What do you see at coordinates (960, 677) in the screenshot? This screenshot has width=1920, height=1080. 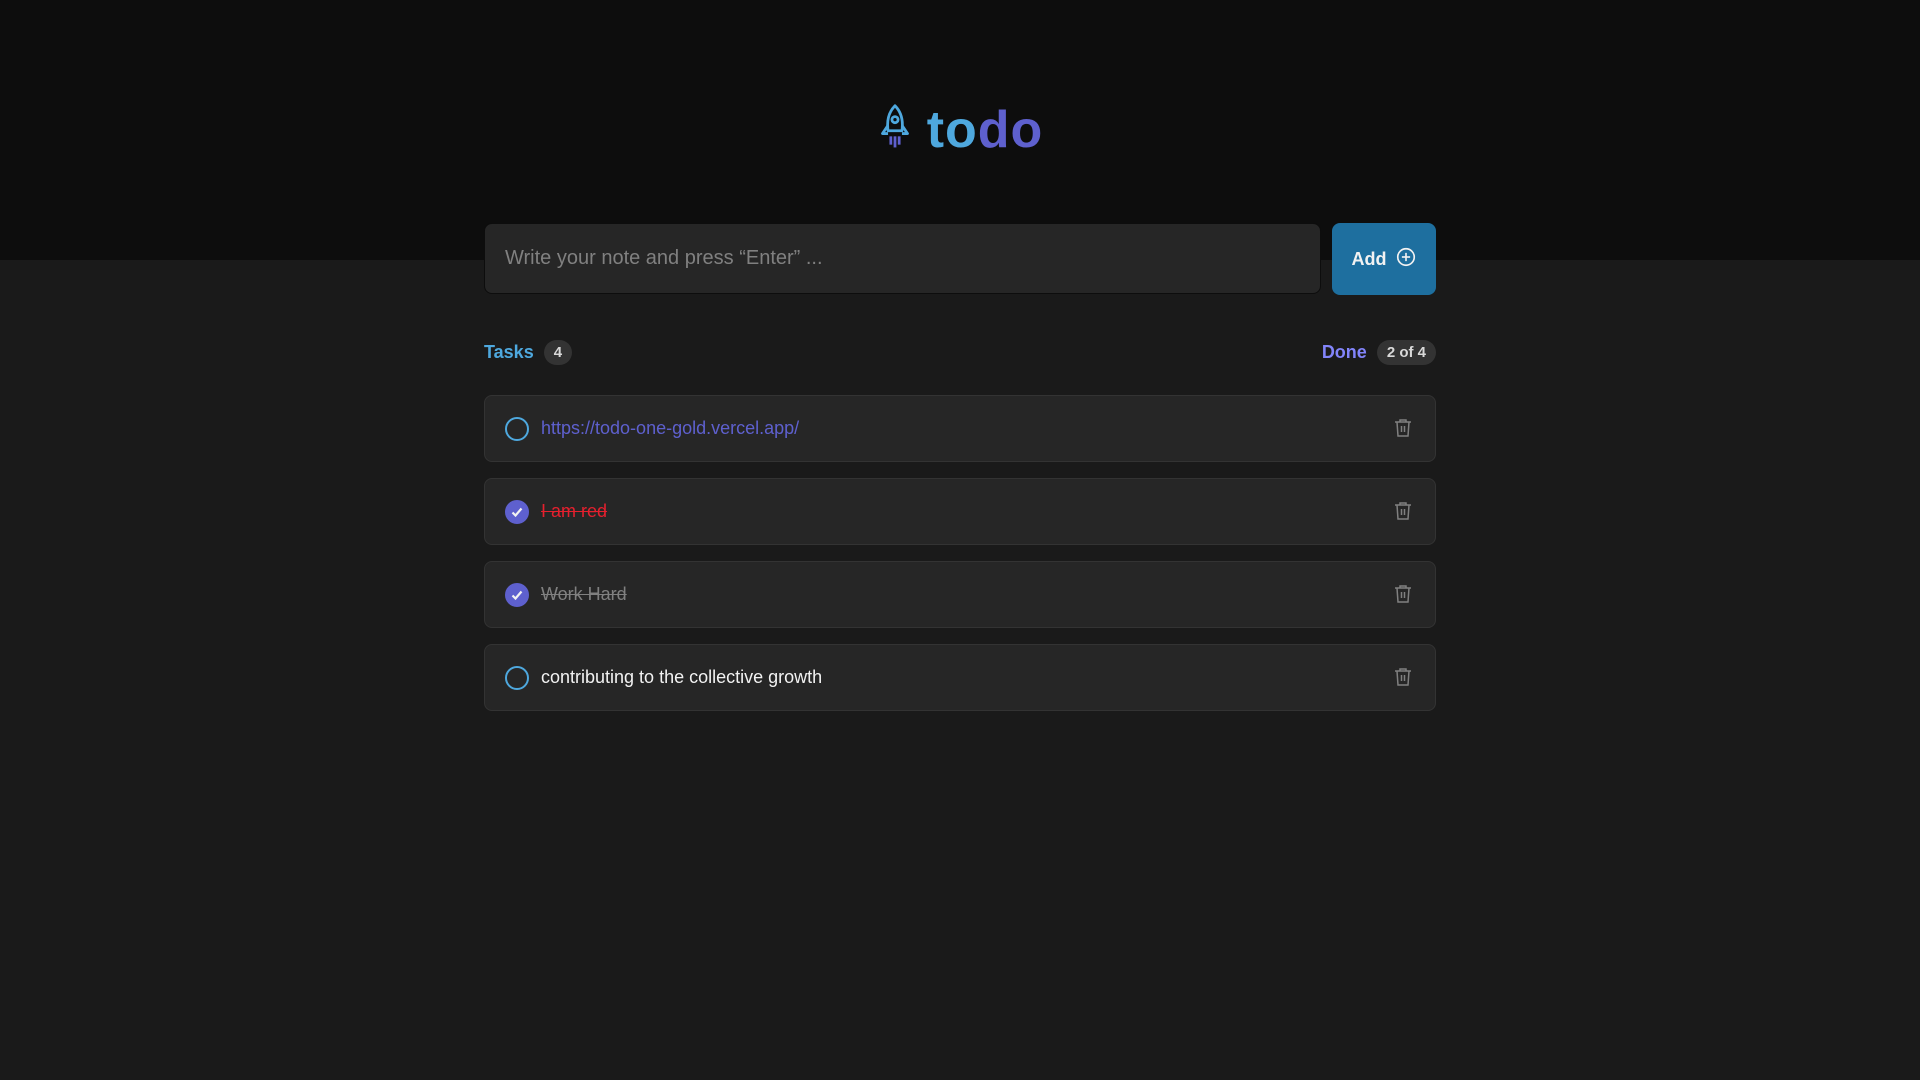 I see `task-item: contributing to the collective growth` at bounding box center [960, 677].